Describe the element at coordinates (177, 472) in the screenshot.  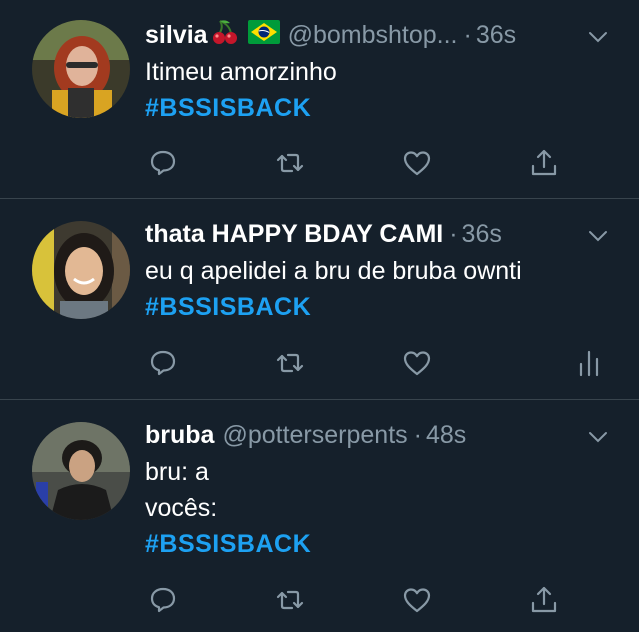
I see `text-line: bru: a` at that location.